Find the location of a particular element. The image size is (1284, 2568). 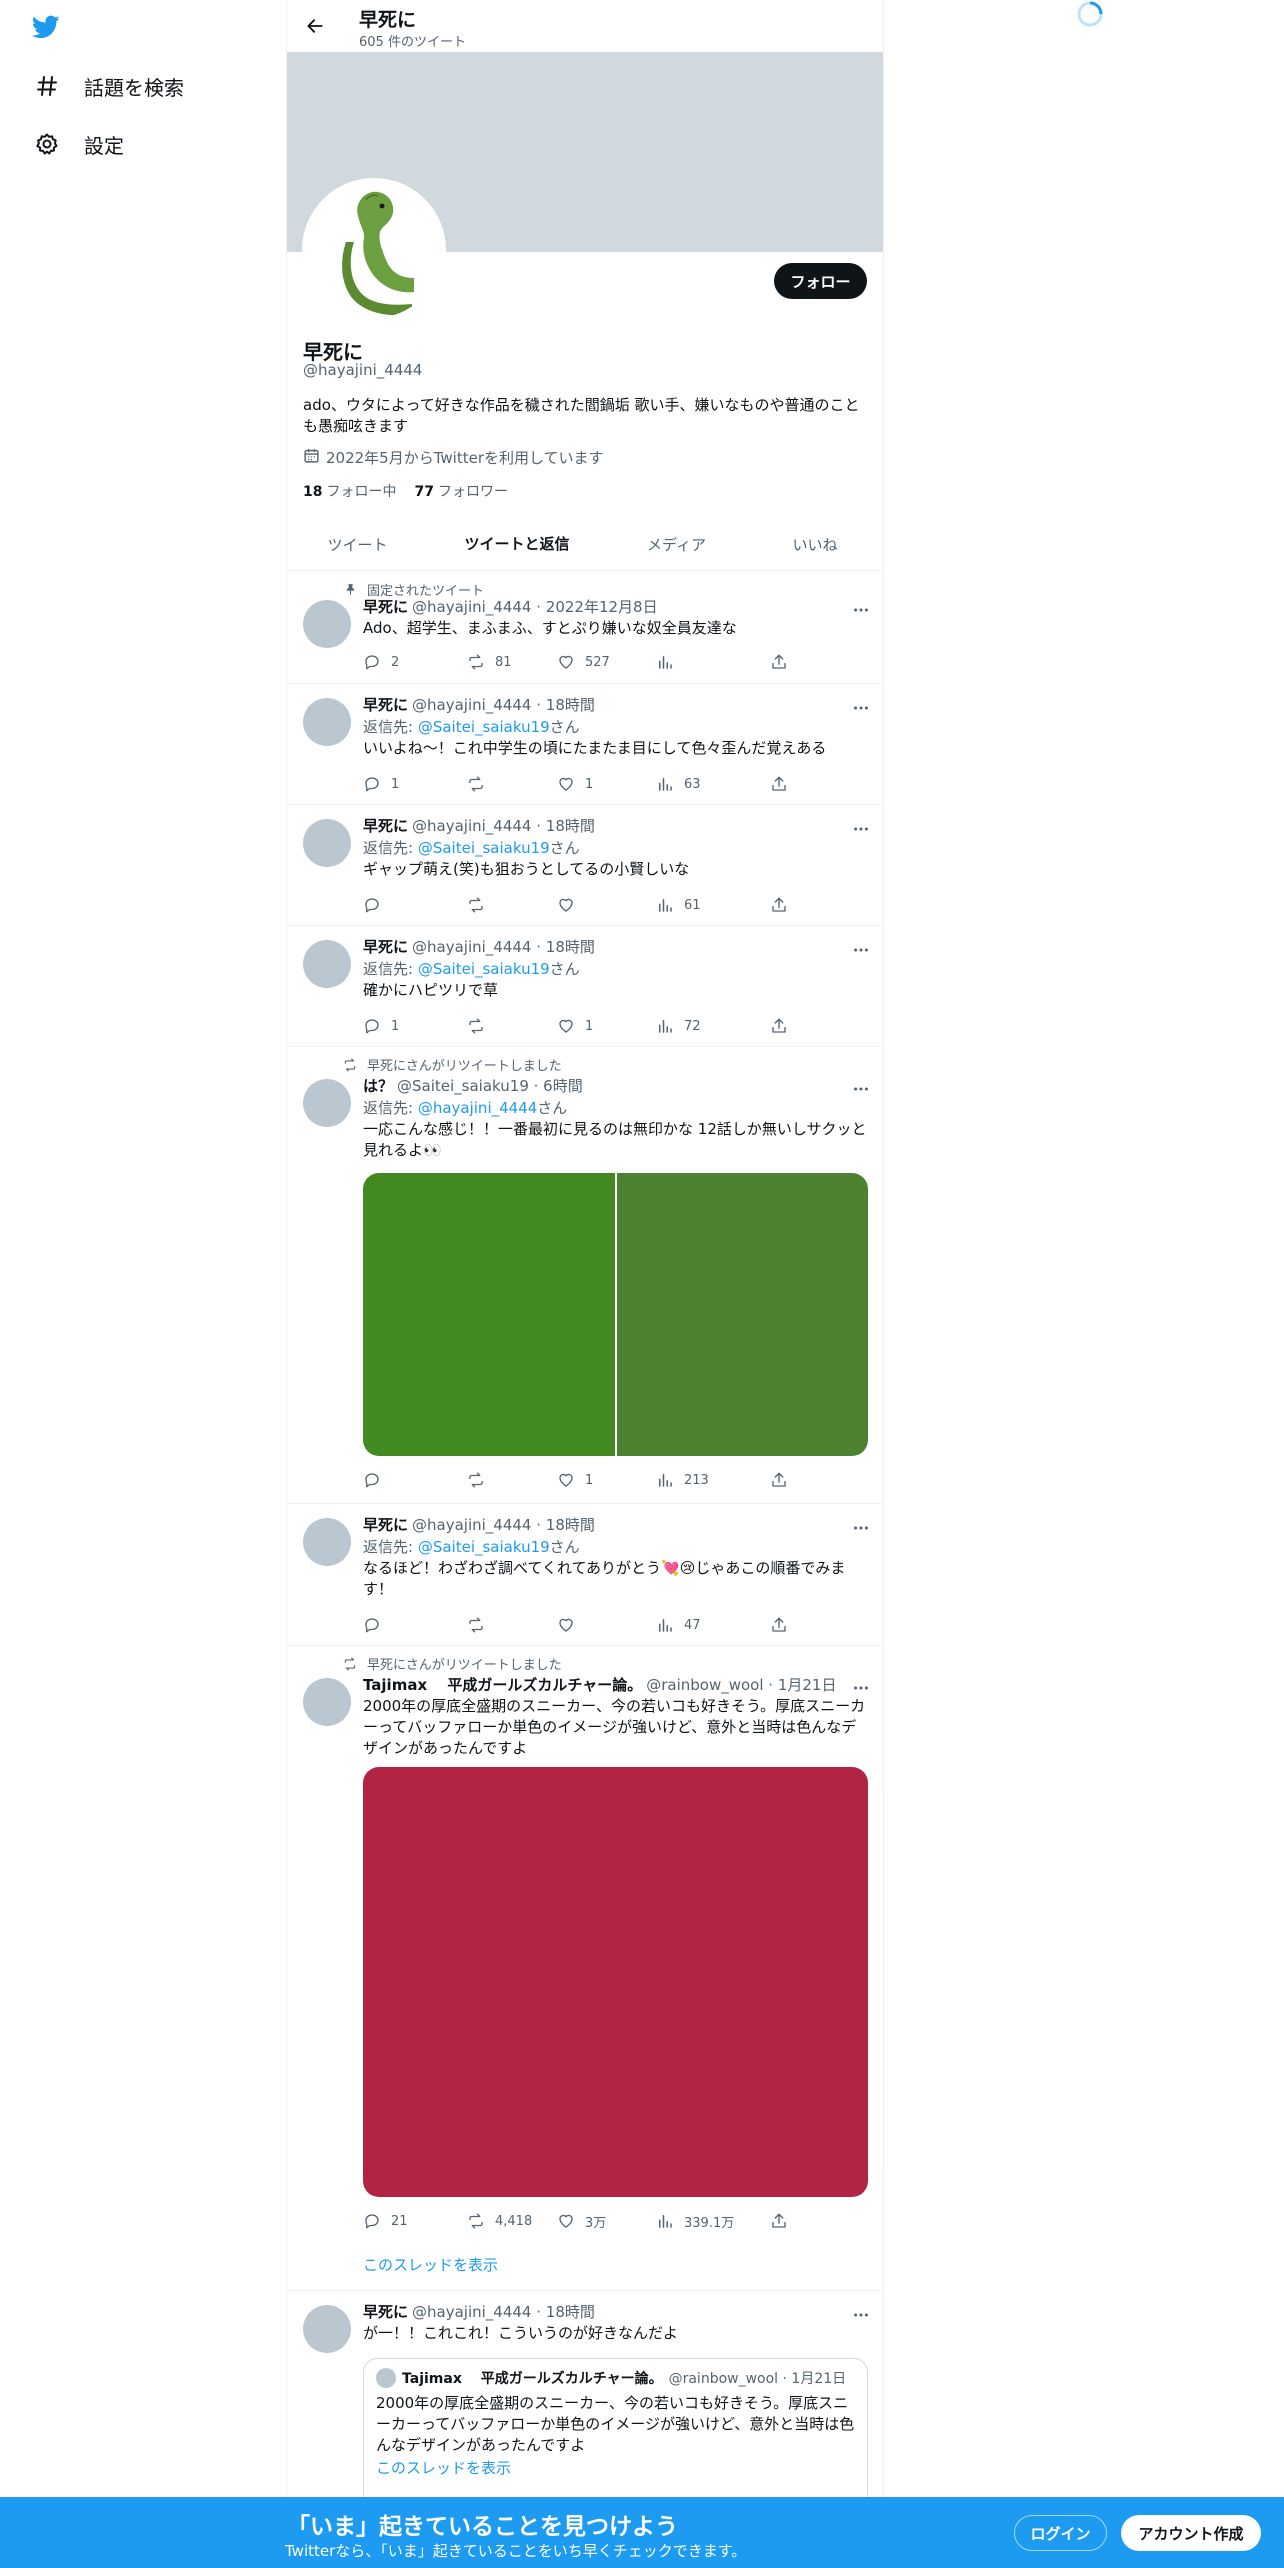

views-count: 339.1万 is located at coordinates (709, 2223).